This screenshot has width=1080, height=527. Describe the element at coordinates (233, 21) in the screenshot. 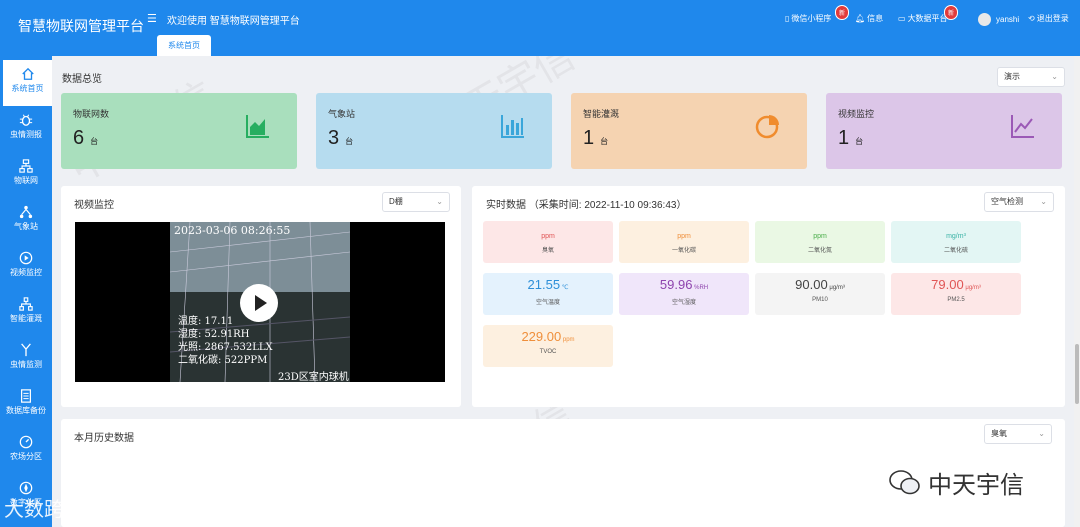

I see `welcome-text: 欢迎使用 智慧物联网管理平台` at that location.